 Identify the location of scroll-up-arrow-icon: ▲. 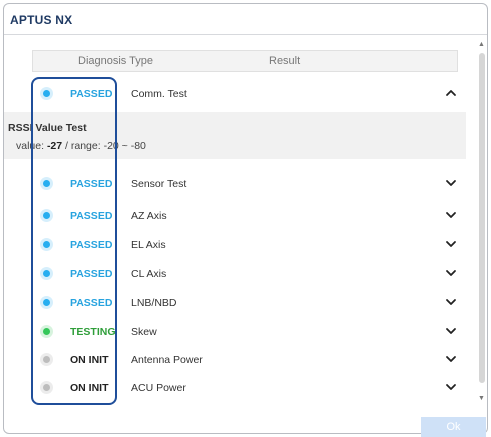
(481, 44).